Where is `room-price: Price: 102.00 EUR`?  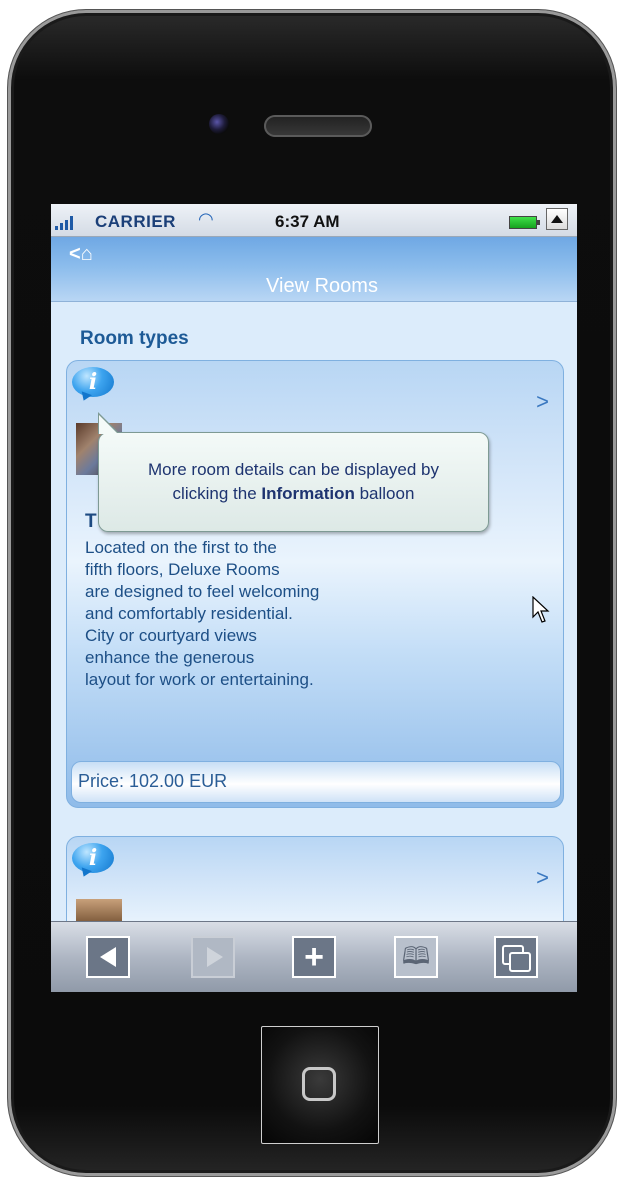 room-price: Price: 102.00 EUR is located at coordinates (153, 781).